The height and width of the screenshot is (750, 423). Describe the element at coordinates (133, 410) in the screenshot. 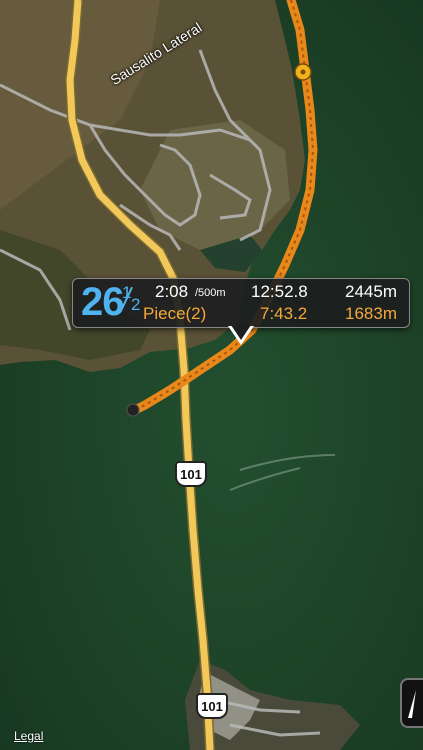

I see `start-marker` at that location.